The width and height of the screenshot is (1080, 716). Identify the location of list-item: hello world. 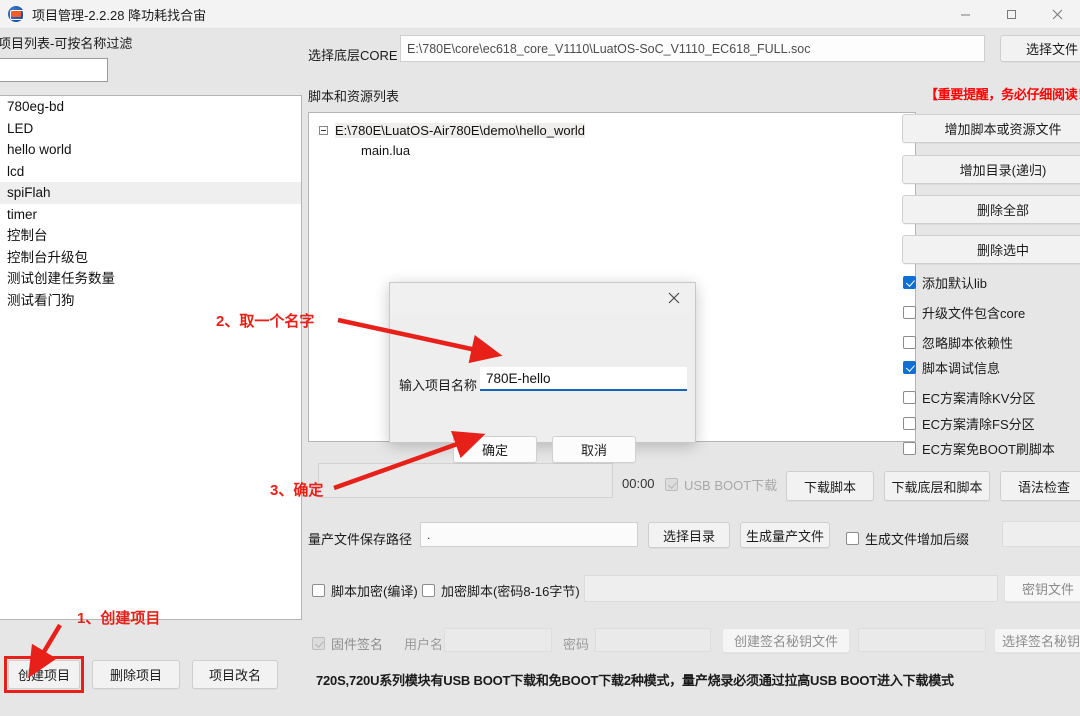
(150, 150).